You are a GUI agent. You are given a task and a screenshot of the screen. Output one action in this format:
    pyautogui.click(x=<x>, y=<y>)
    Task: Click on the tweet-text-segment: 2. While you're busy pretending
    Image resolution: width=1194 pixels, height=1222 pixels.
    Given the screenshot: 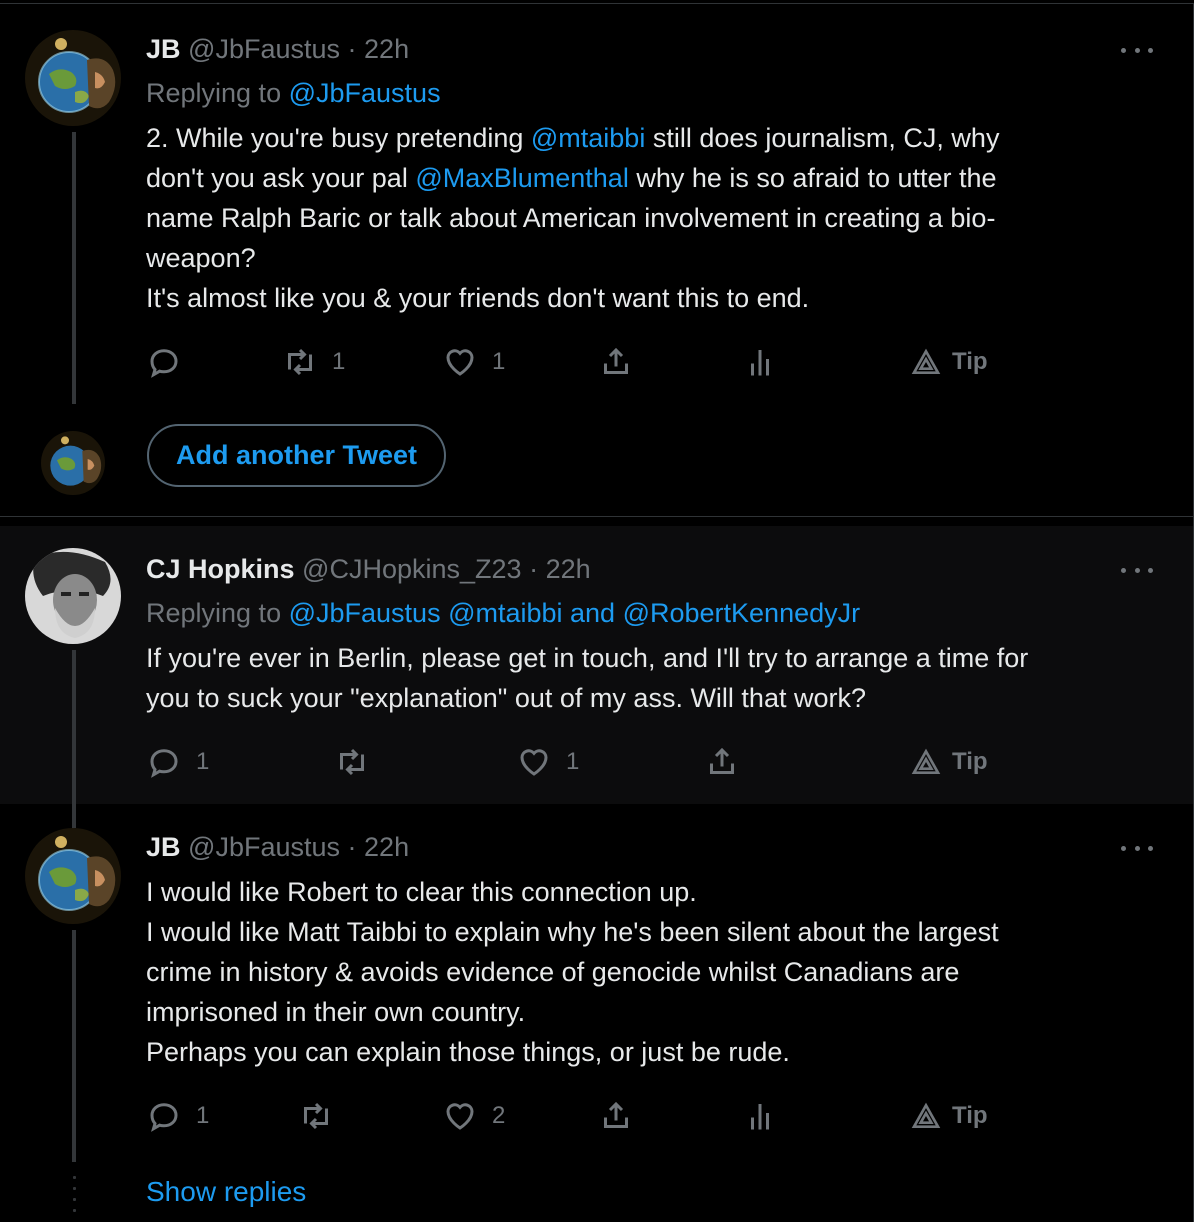 What is the action you would take?
    pyautogui.click(x=338, y=138)
    